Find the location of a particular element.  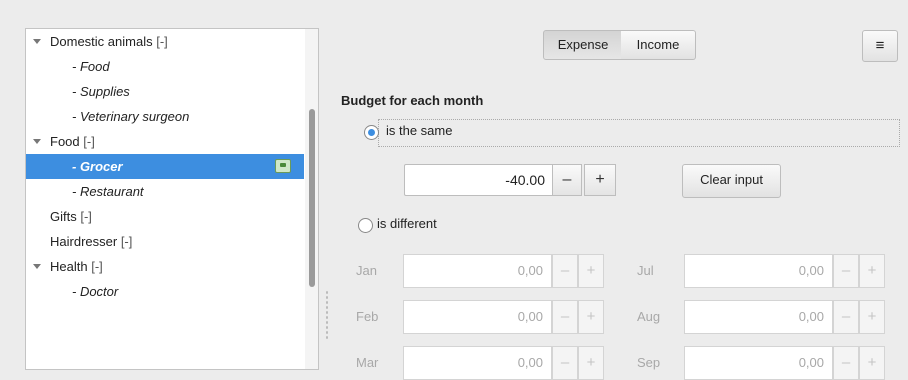

tree-row: - Supplies is located at coordinates (165, 91).